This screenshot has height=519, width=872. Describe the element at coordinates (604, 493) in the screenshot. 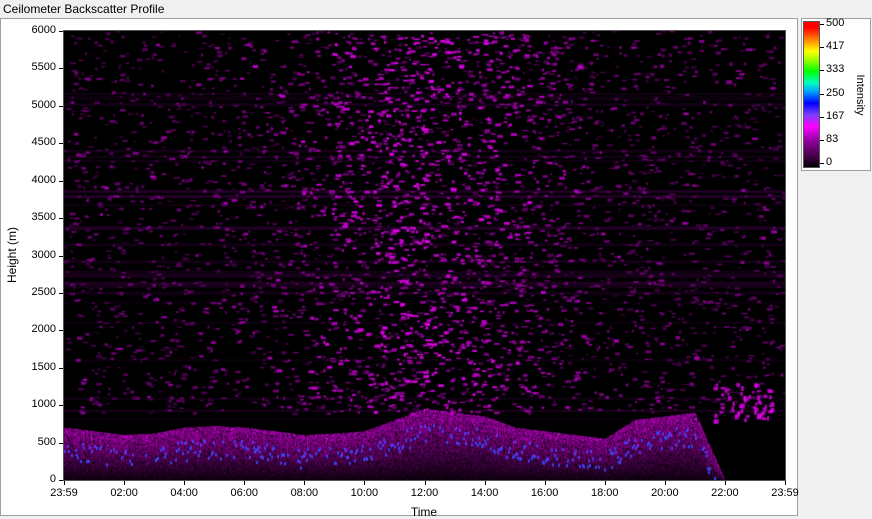

I see `x-tick-label: 18:00` at that location.